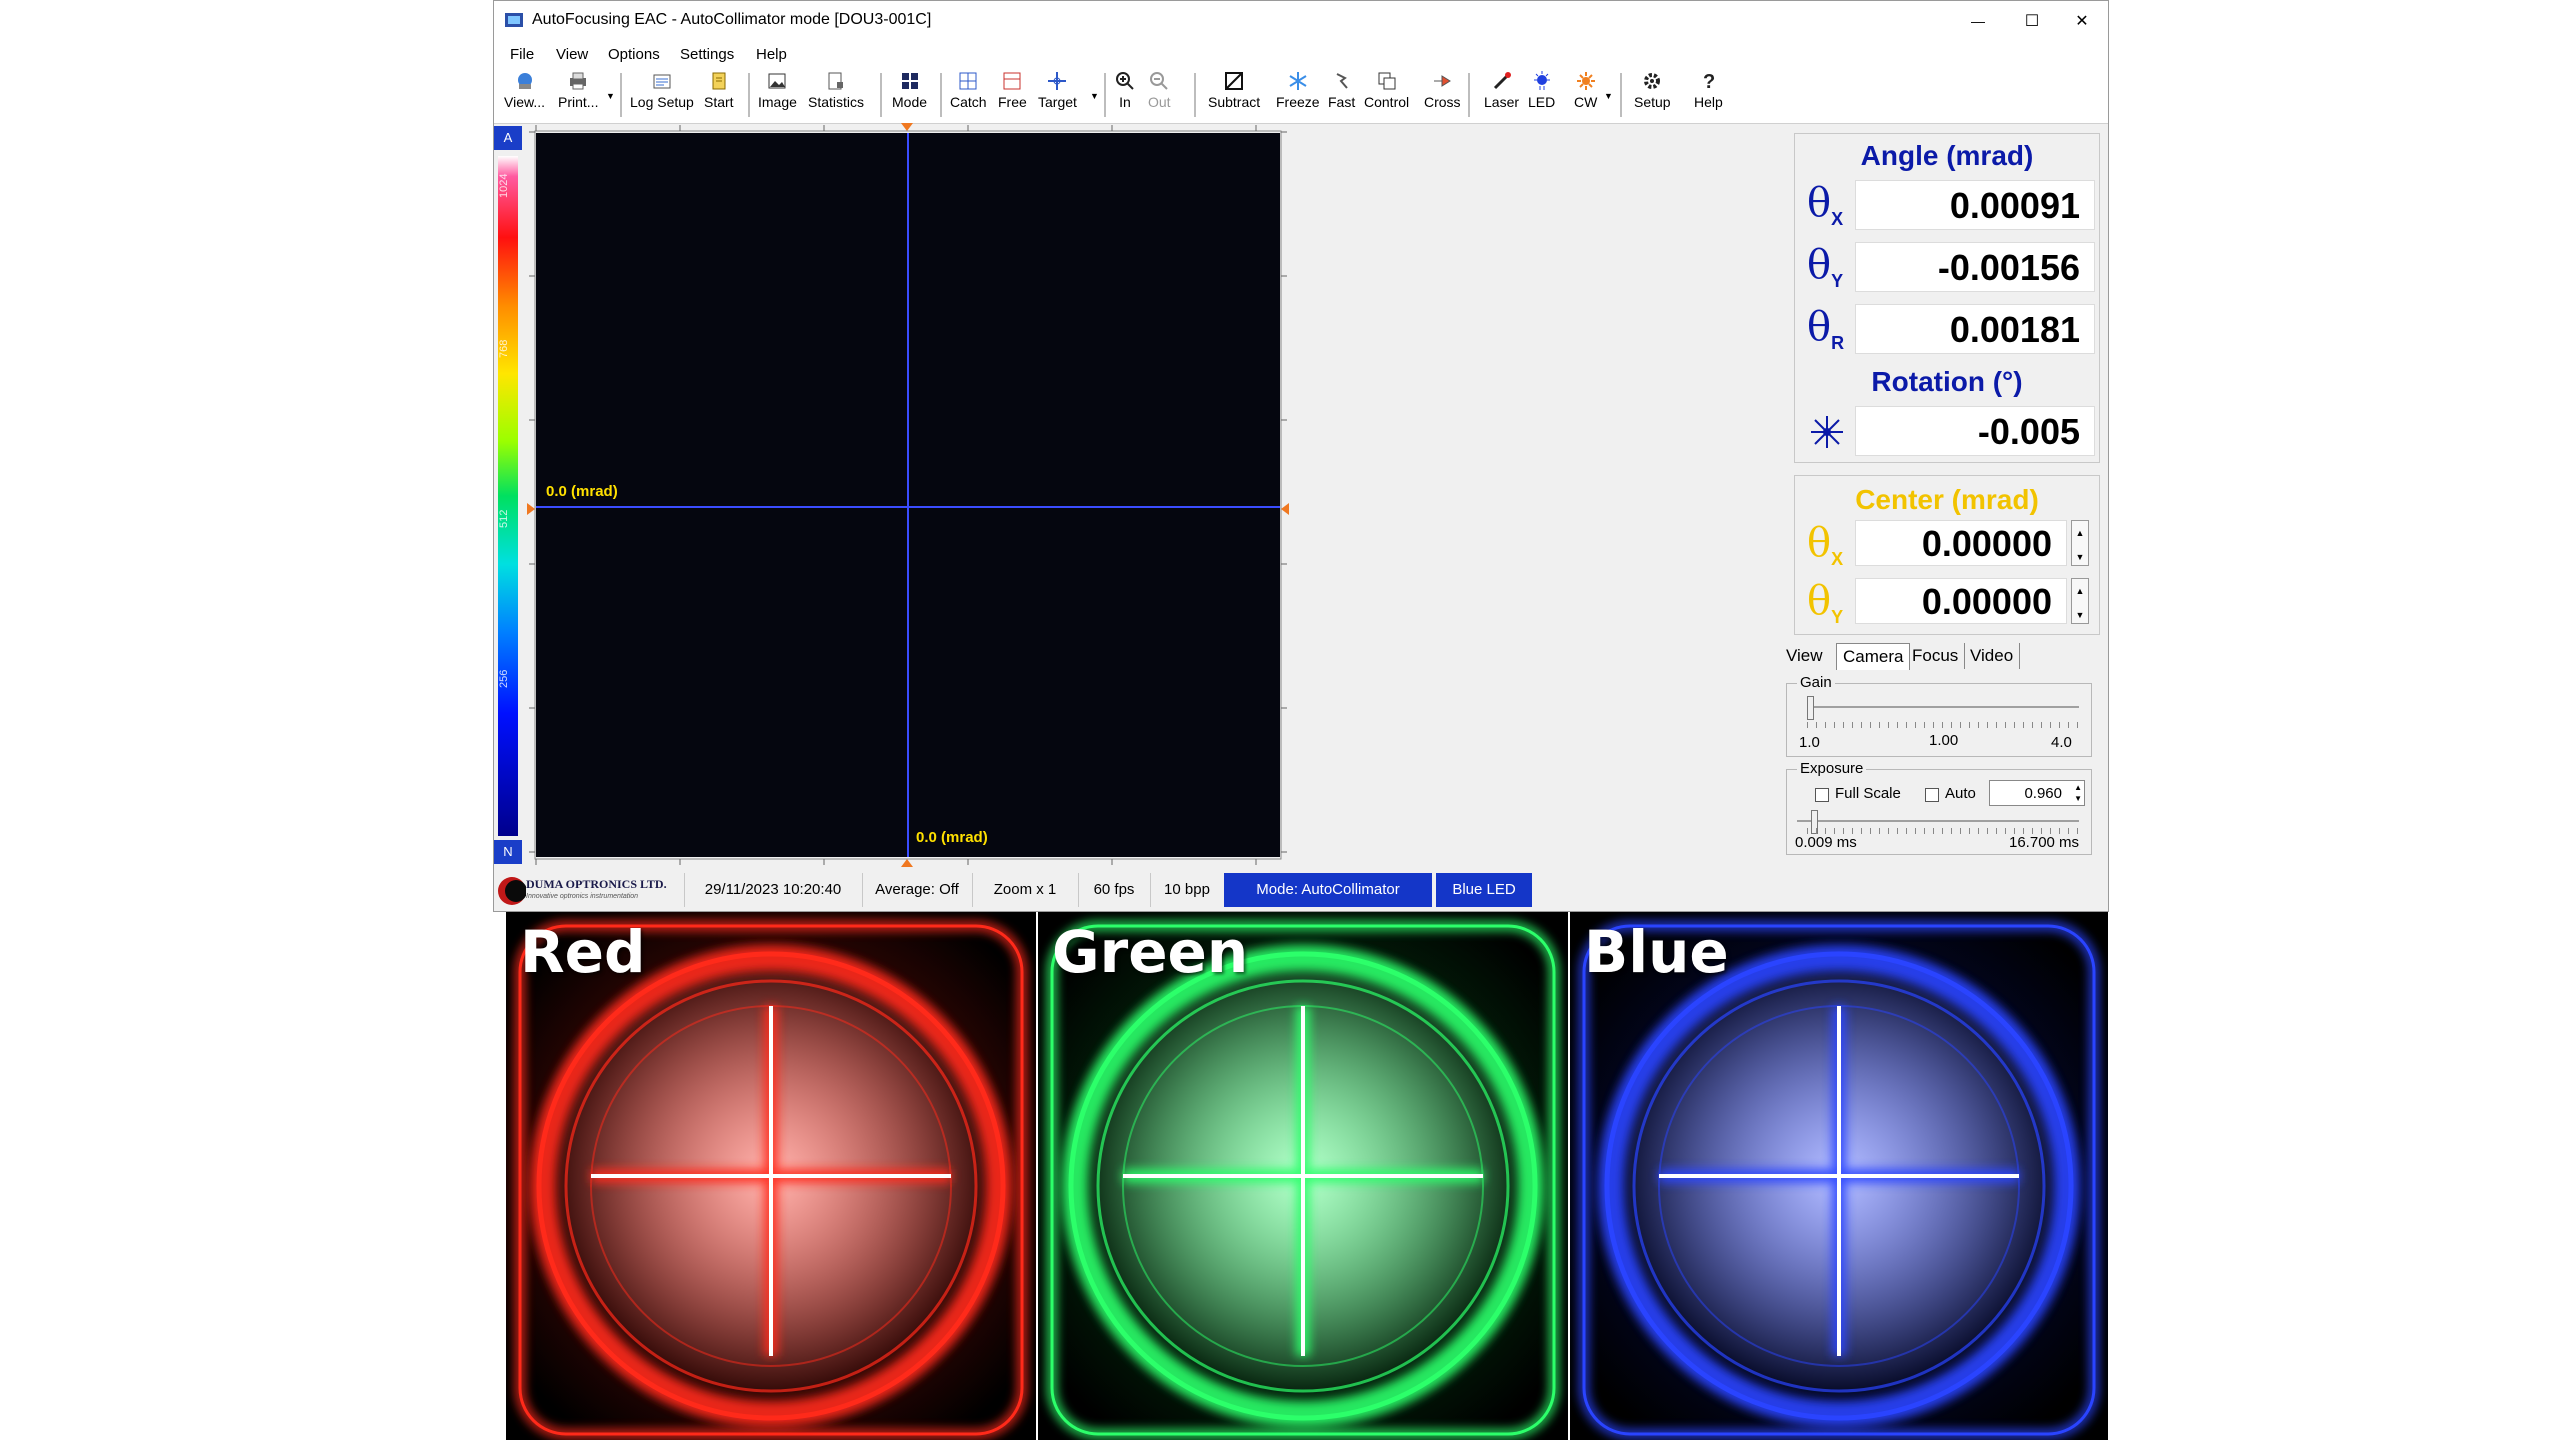 This screenshot has height=1440, width=2560. Describe the element at coordinates (2037, 793) in the screenshot. I see `exposure-value-input: 0.960 ▲ ▼` at that location.